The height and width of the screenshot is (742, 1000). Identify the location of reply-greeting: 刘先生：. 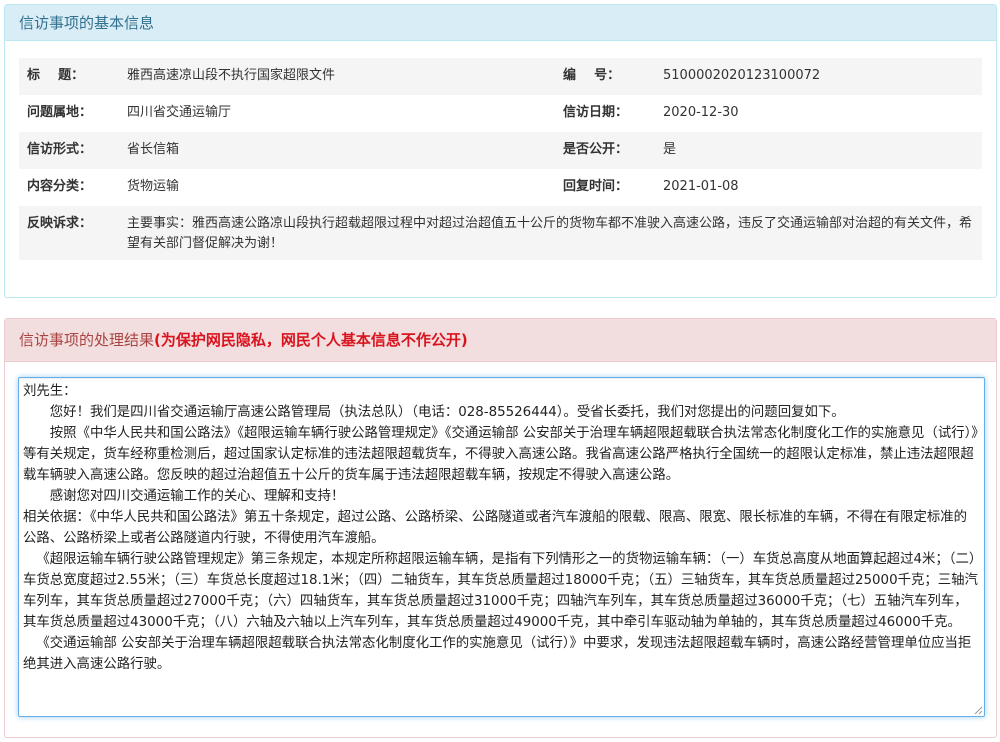
(50, 391).